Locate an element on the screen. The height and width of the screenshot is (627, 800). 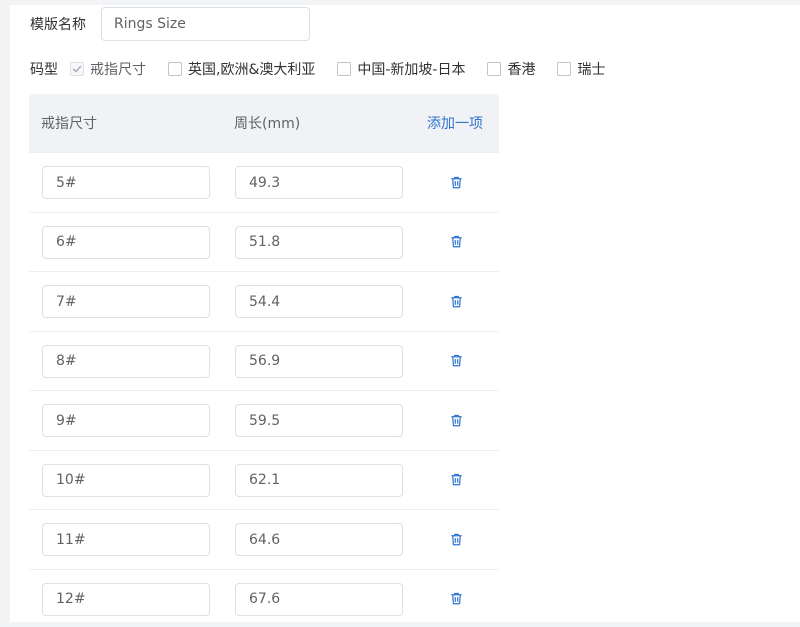
checkbox-label: 瑞士 is located at coordinates (591, 70).